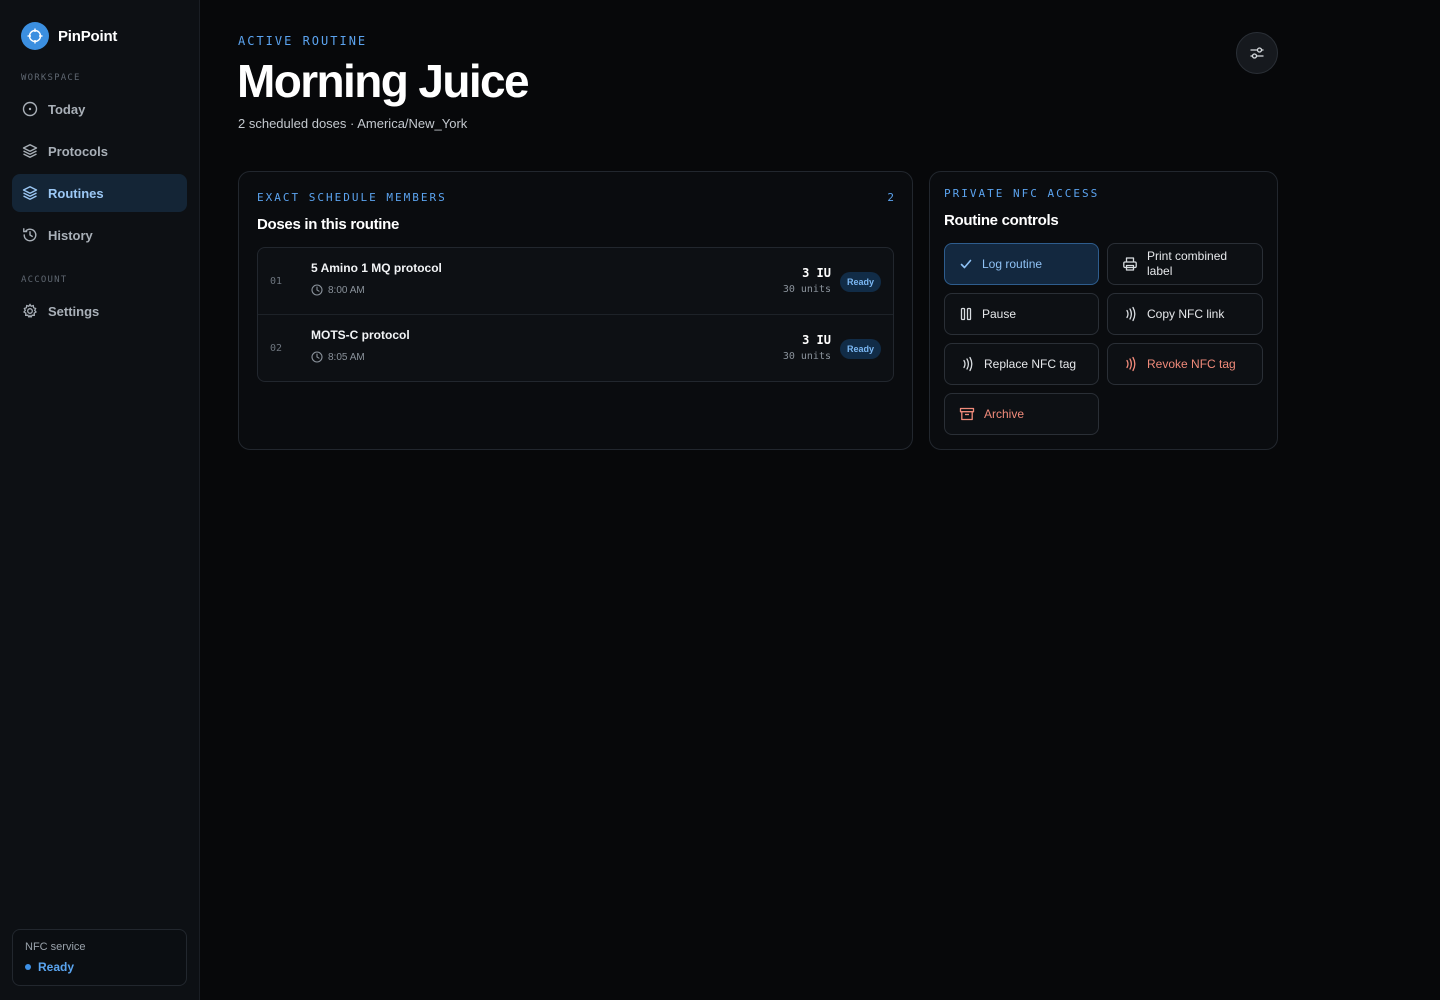 The height and width of the screenshot is (1000, 1440). What do you see at coordinates (999, 313) in the screenshot?
I see `pause-label: Pause` at bounding box center [999, 313].